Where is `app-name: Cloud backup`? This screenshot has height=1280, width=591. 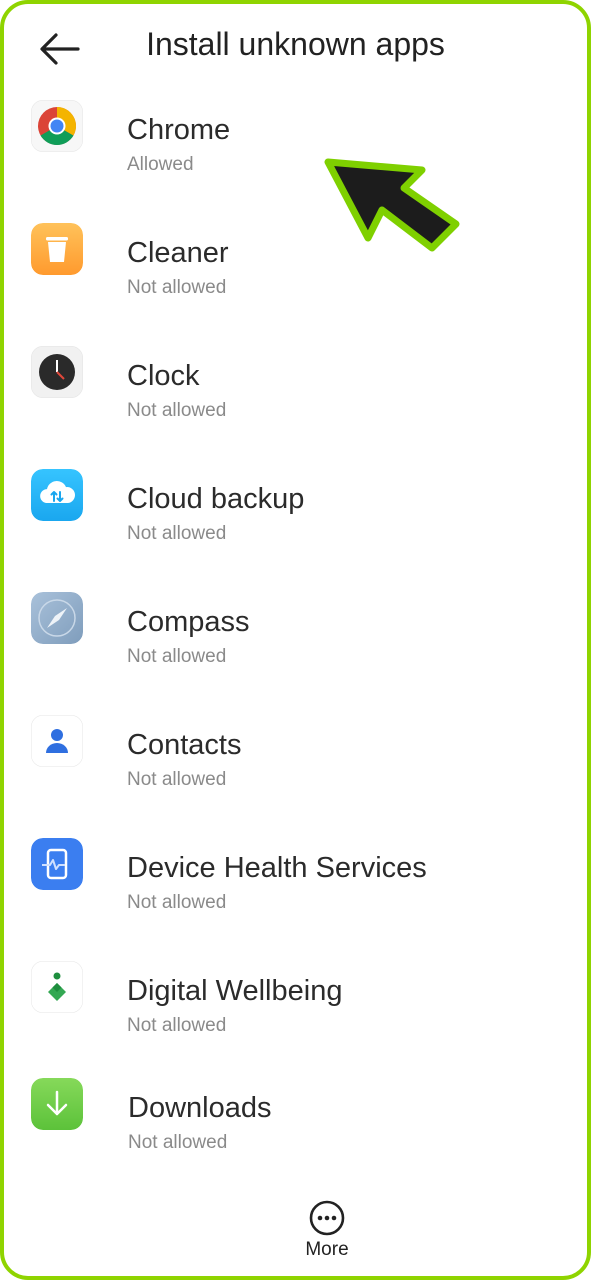
app-name: Cloud backup is located at coordinates (216, 499).